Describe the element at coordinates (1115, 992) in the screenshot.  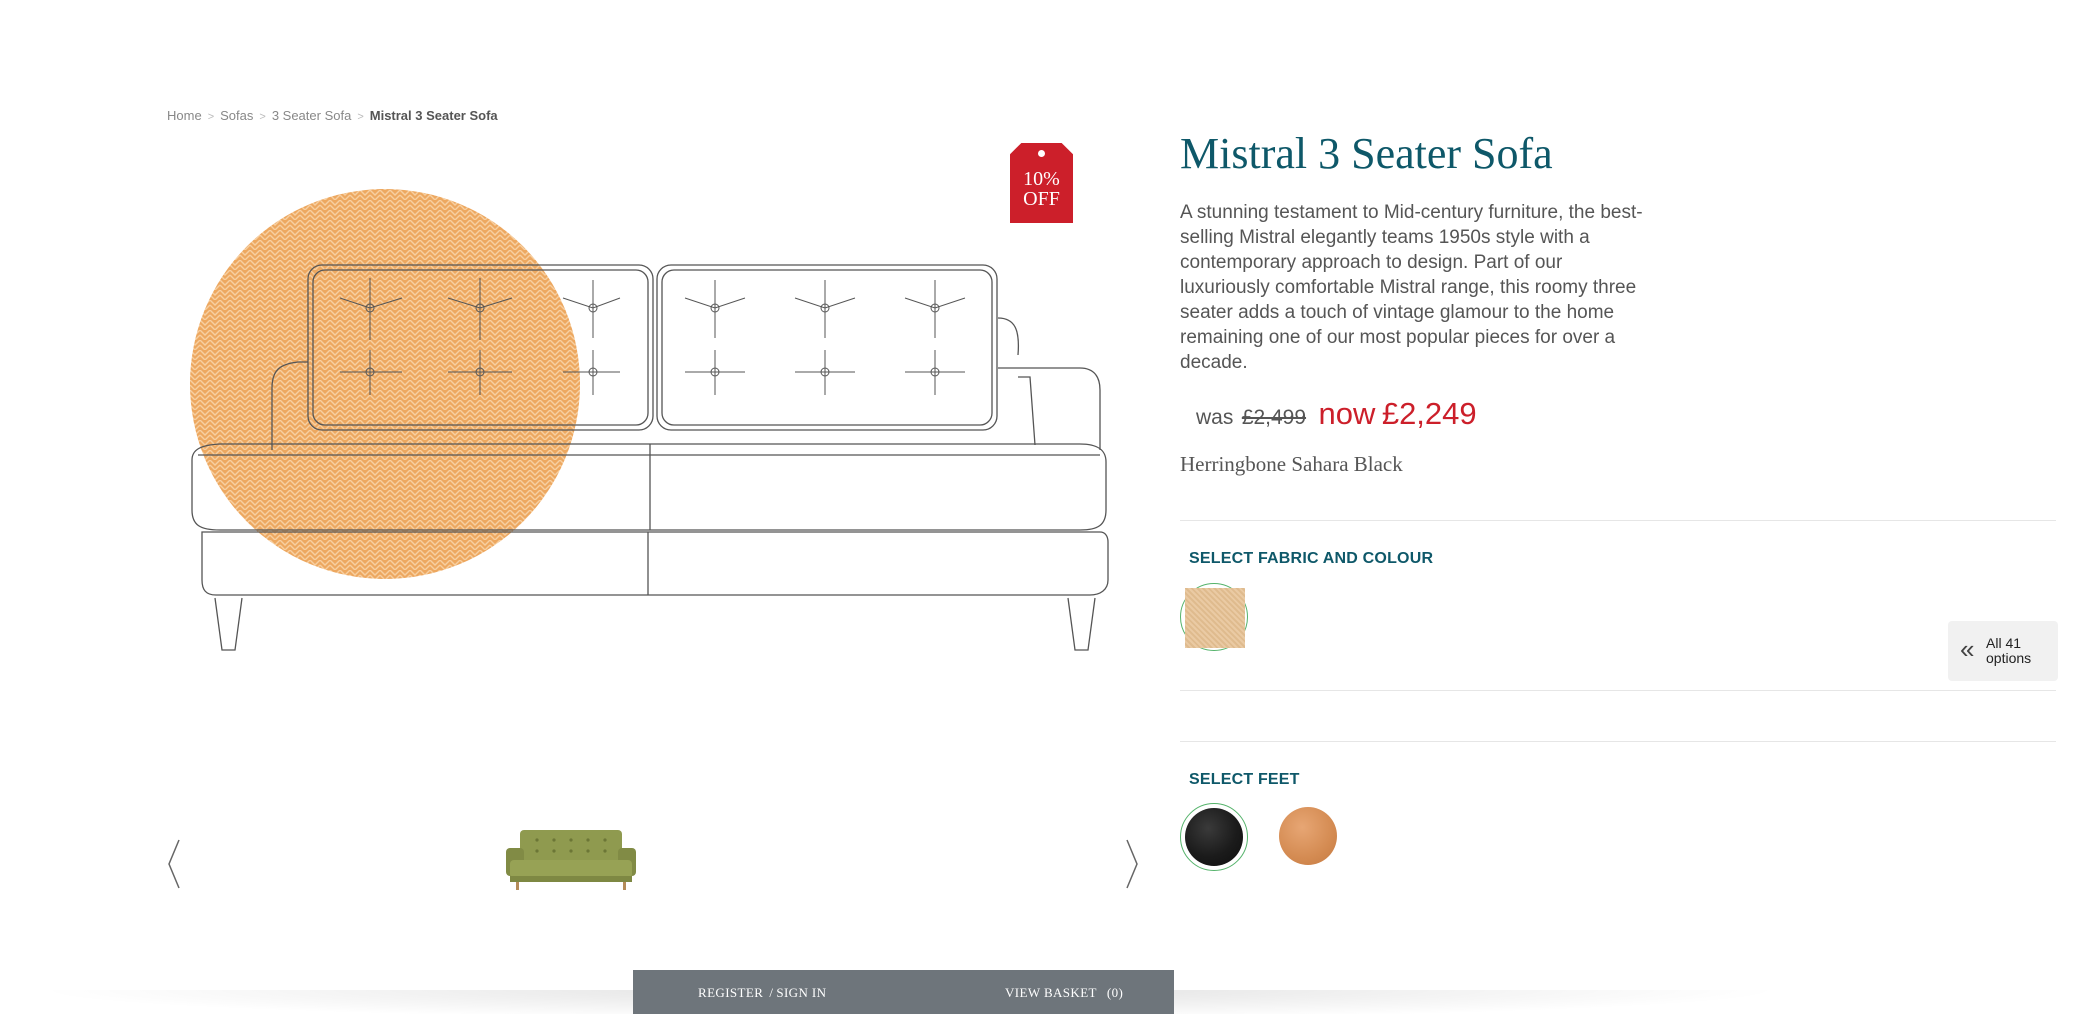
I see `basket-count: (0)` at that location.